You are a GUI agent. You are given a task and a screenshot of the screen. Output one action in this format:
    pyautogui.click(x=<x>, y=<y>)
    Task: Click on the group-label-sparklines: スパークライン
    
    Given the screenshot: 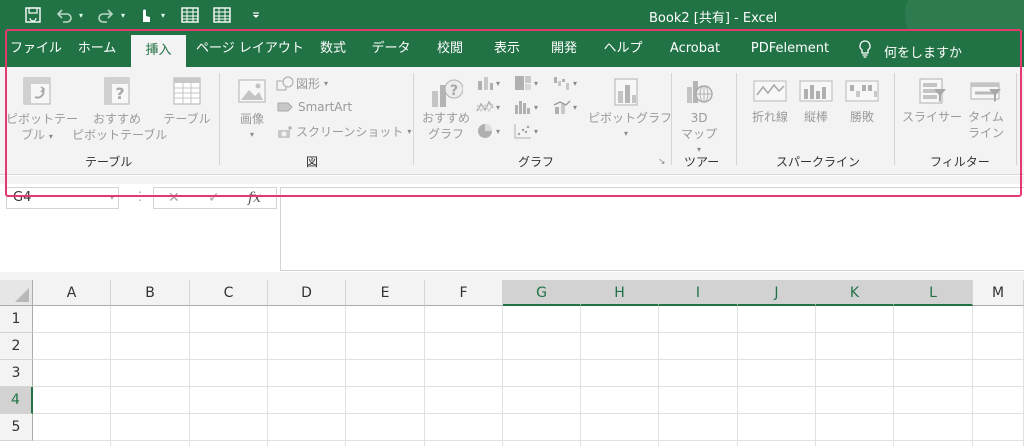 What is the action you would take?
    pyautogui.click(x=818, y=162)
    